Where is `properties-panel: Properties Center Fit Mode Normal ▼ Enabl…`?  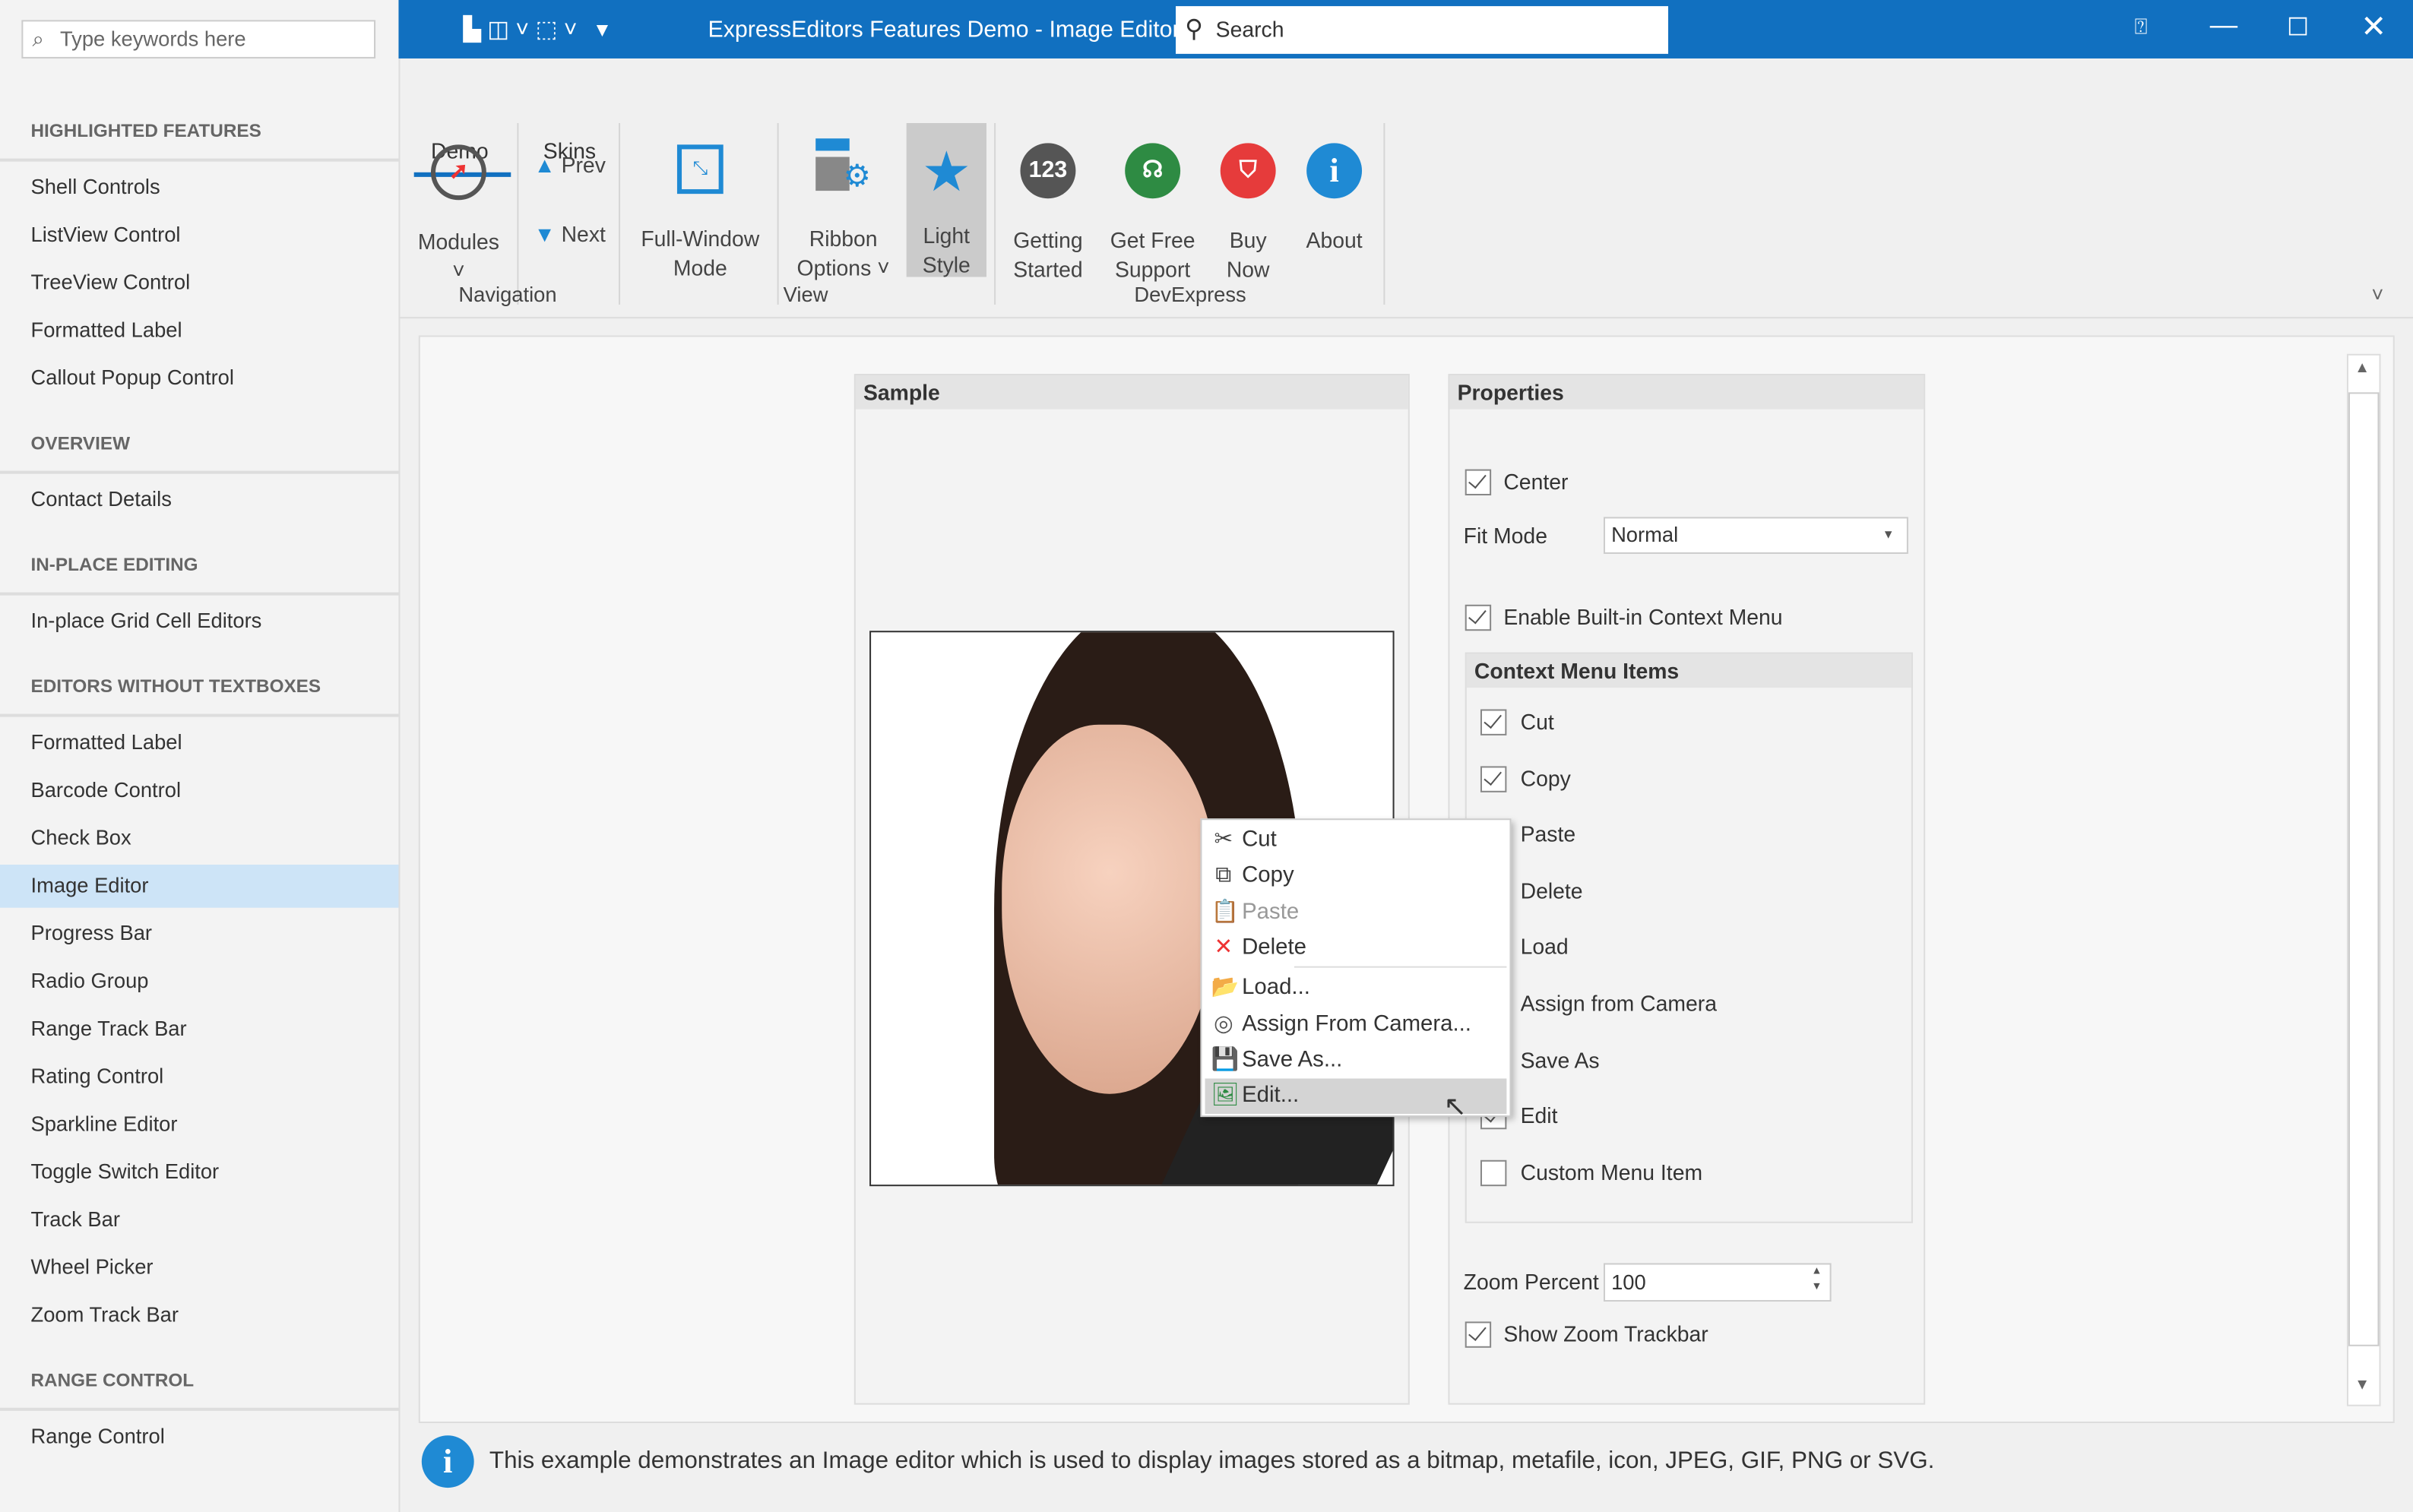
properties-panel: Properties Center Fit Mode Normal ▼ Enabl… is located at coordinates (1687, 889).